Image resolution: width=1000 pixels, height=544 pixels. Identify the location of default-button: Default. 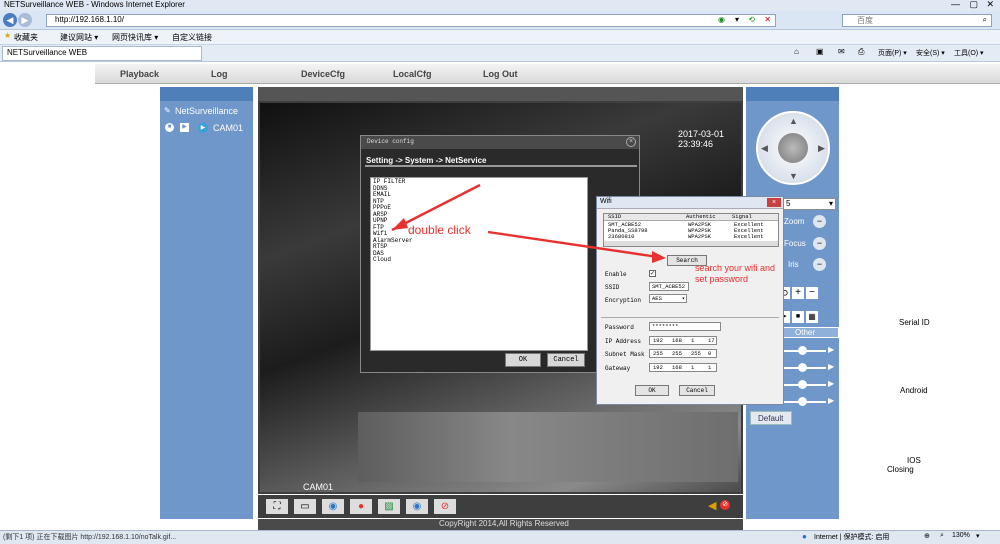
(771, 418).